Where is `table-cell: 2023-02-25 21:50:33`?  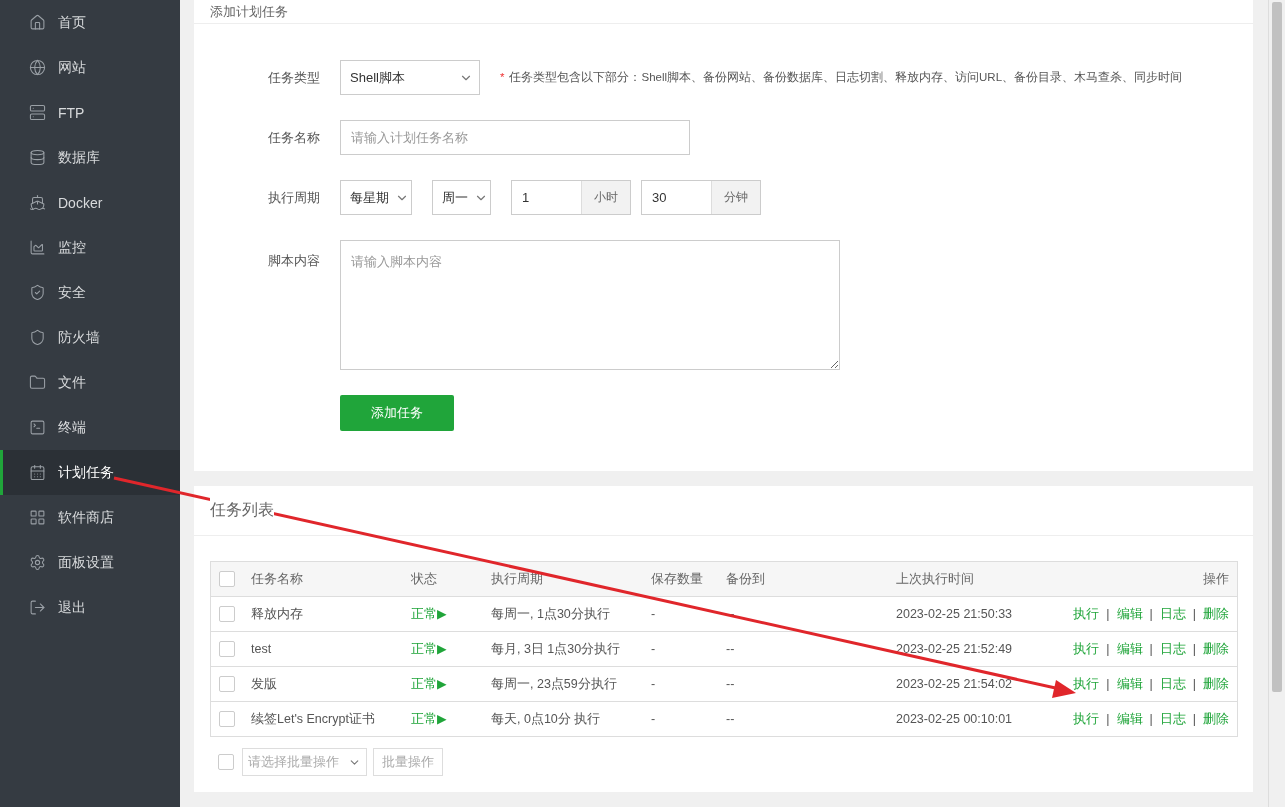 table-cell: 2023-02-25 21:50:33 is located at coordinates (973, 614).